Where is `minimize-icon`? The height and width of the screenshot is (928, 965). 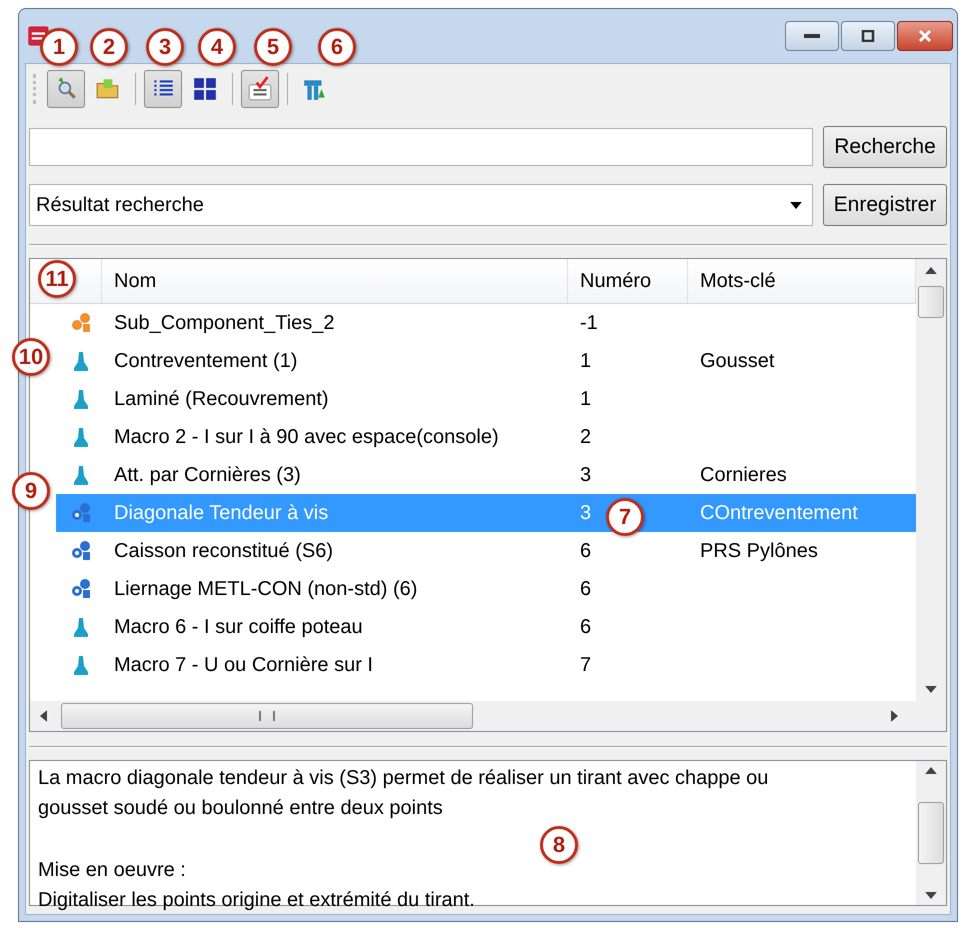
minimize-icon is located at coordinates (812, 36).